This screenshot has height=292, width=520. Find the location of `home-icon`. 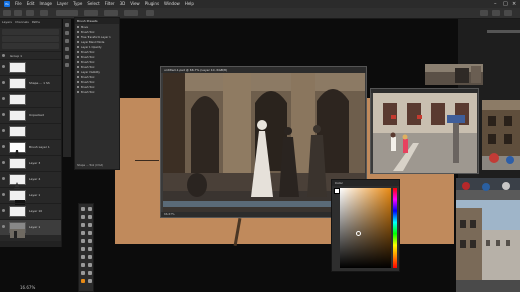

home-icon is located at coordinates (7, 13).